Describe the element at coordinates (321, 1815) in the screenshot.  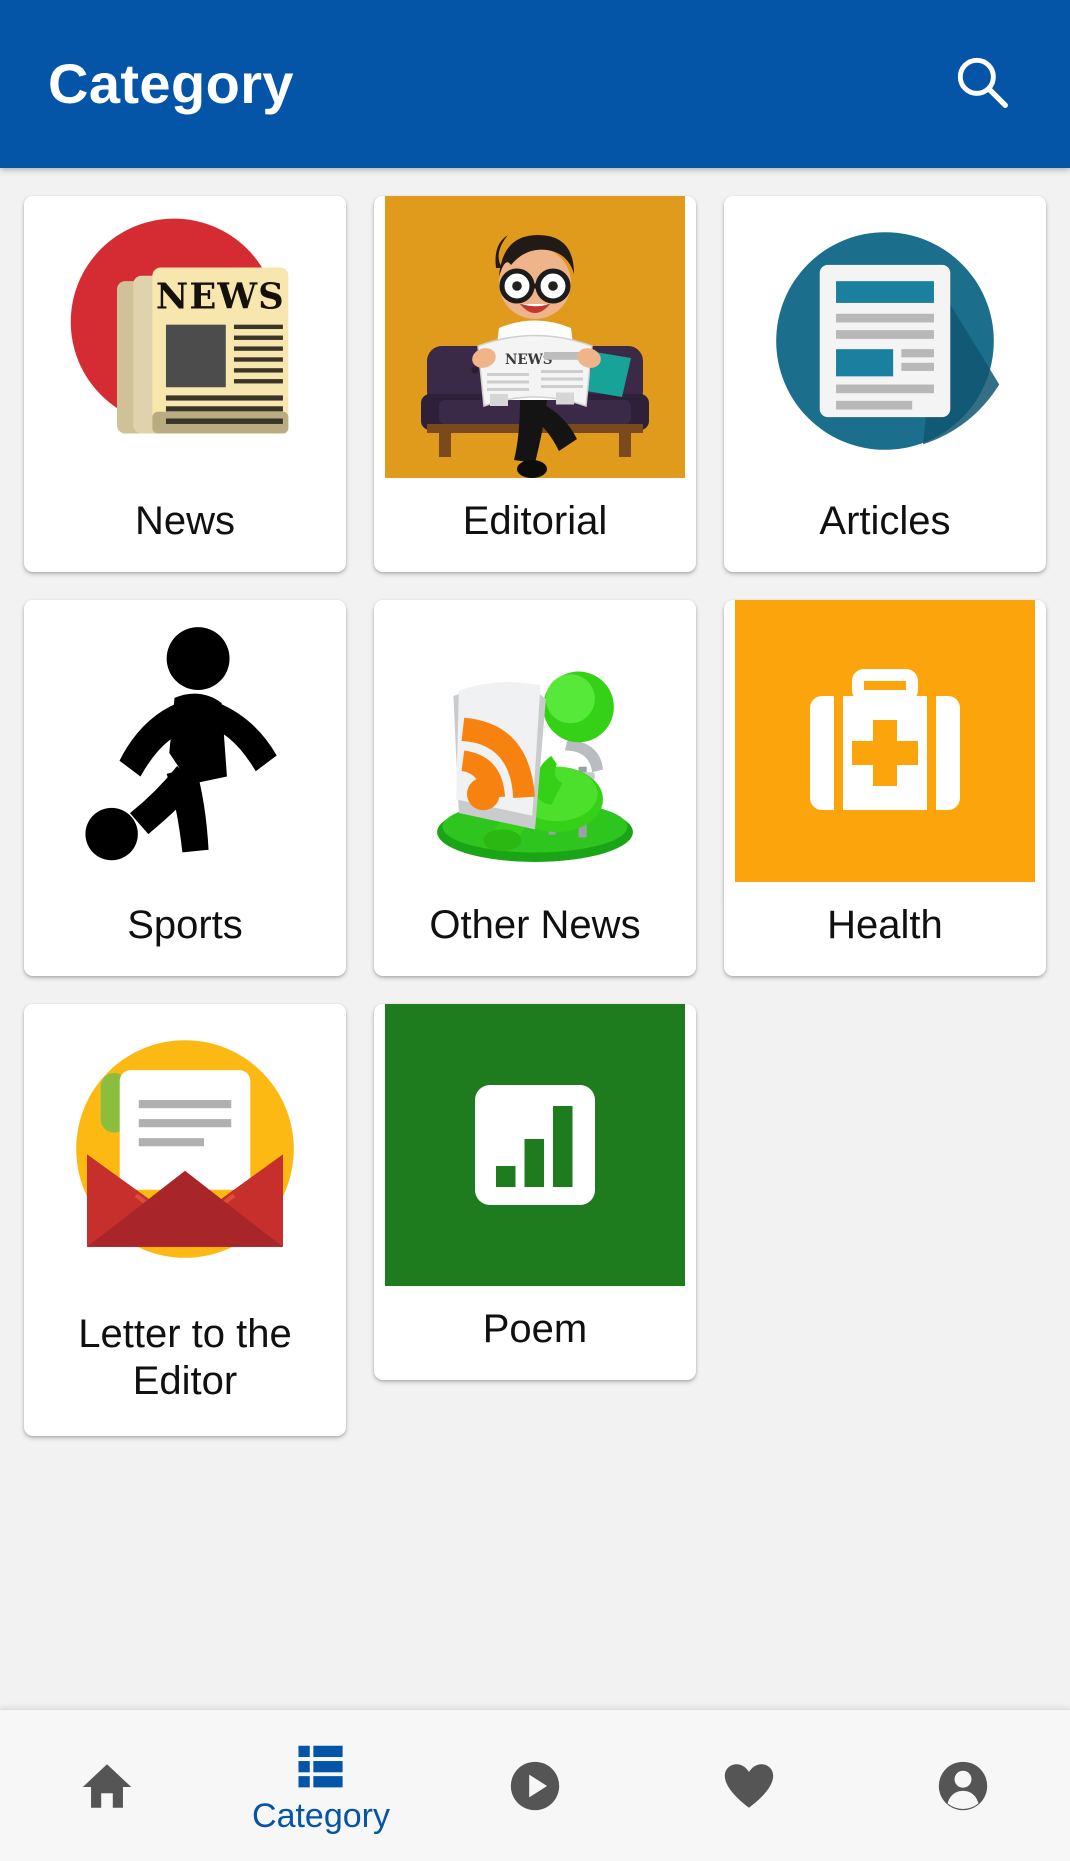
I see `nav-item-label: Category` at that location.